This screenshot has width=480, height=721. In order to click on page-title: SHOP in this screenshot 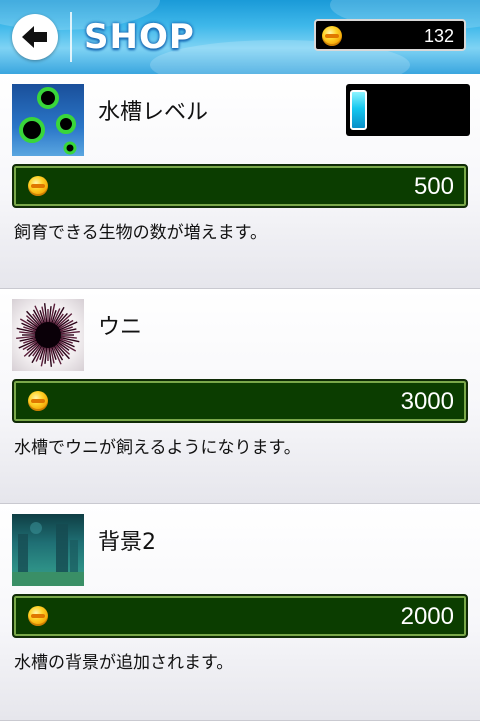, I will do `click(139, 37)`.